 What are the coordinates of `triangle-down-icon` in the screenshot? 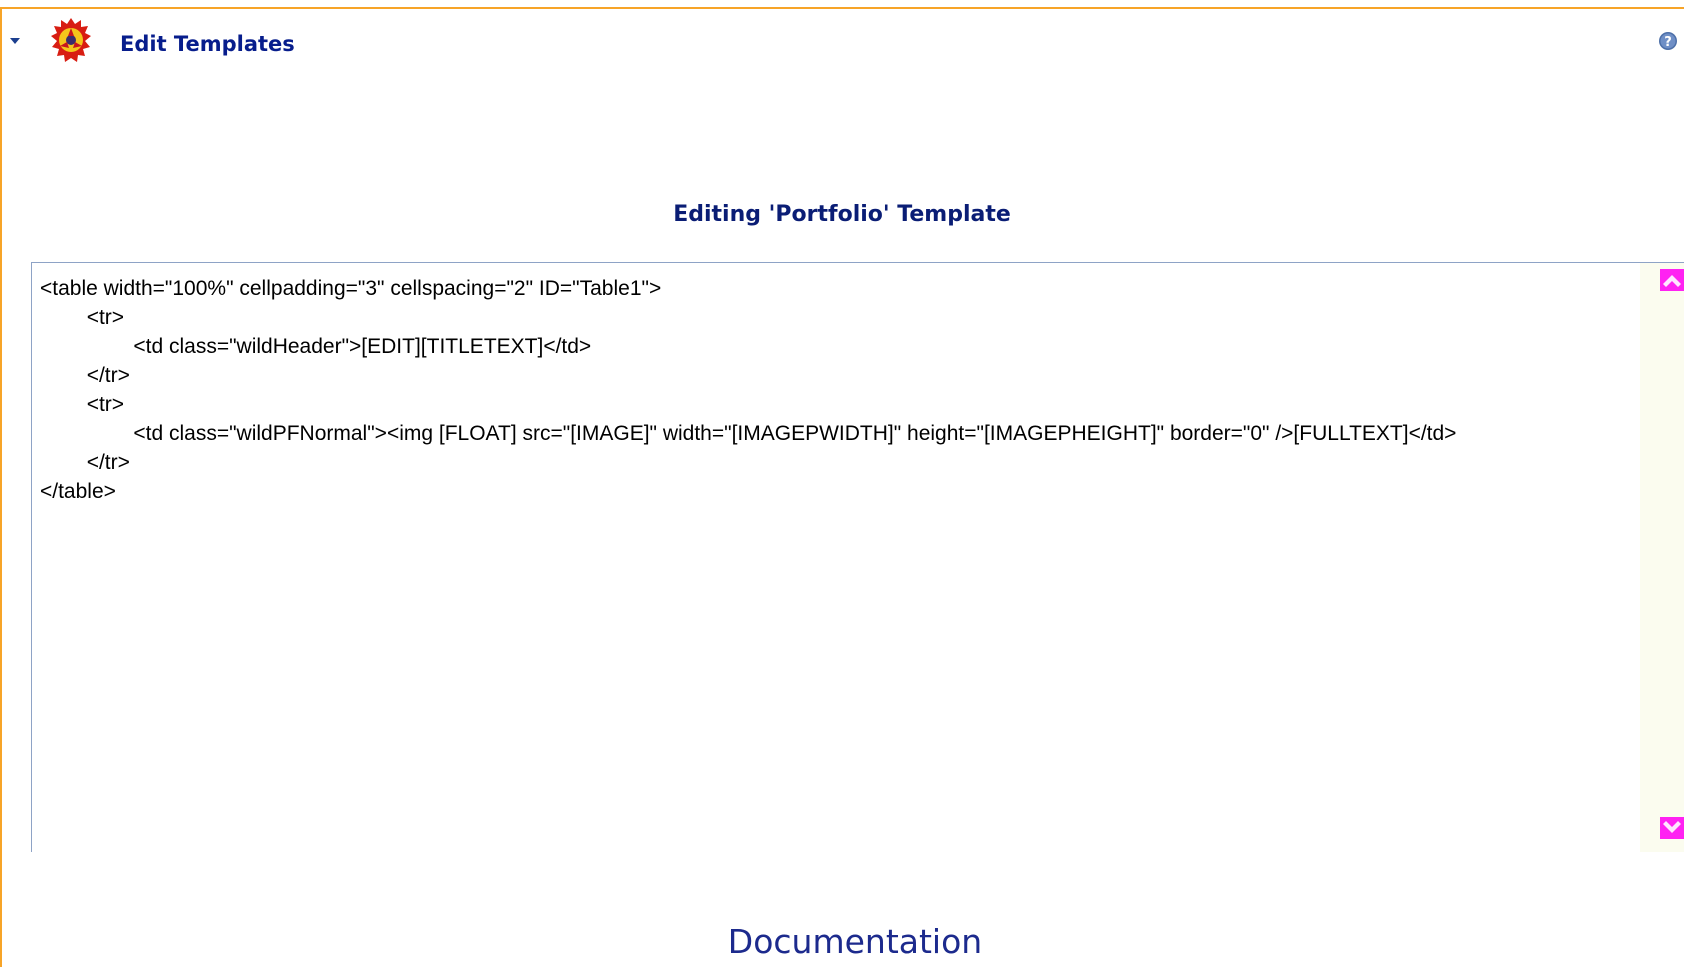 It's located at (15, 41).